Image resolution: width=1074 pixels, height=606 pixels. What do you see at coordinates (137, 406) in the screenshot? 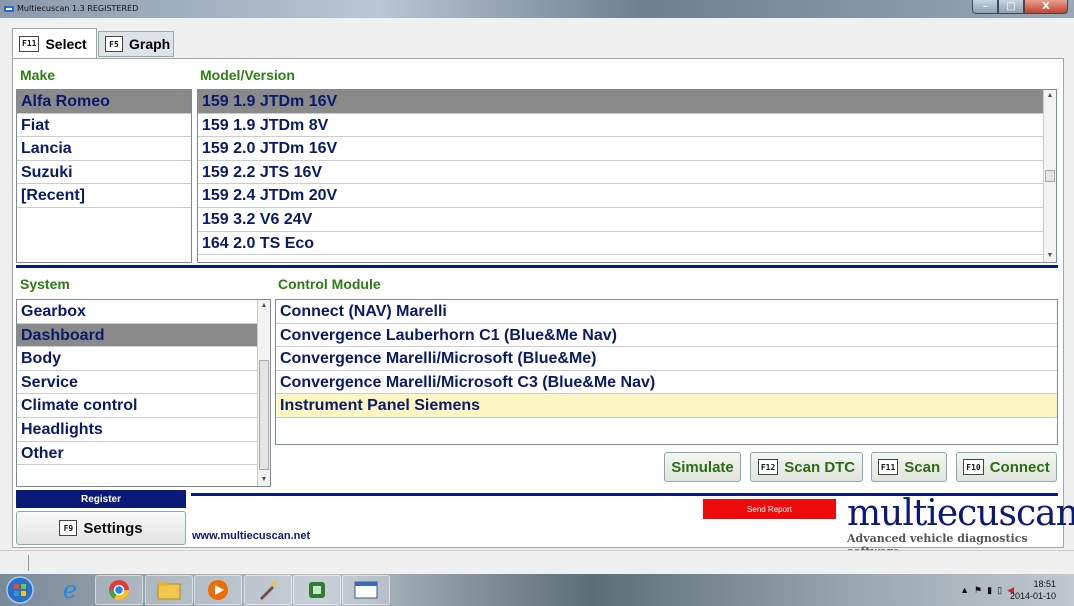
I see `list-item: Climate control` at bounding box center [137, 406].